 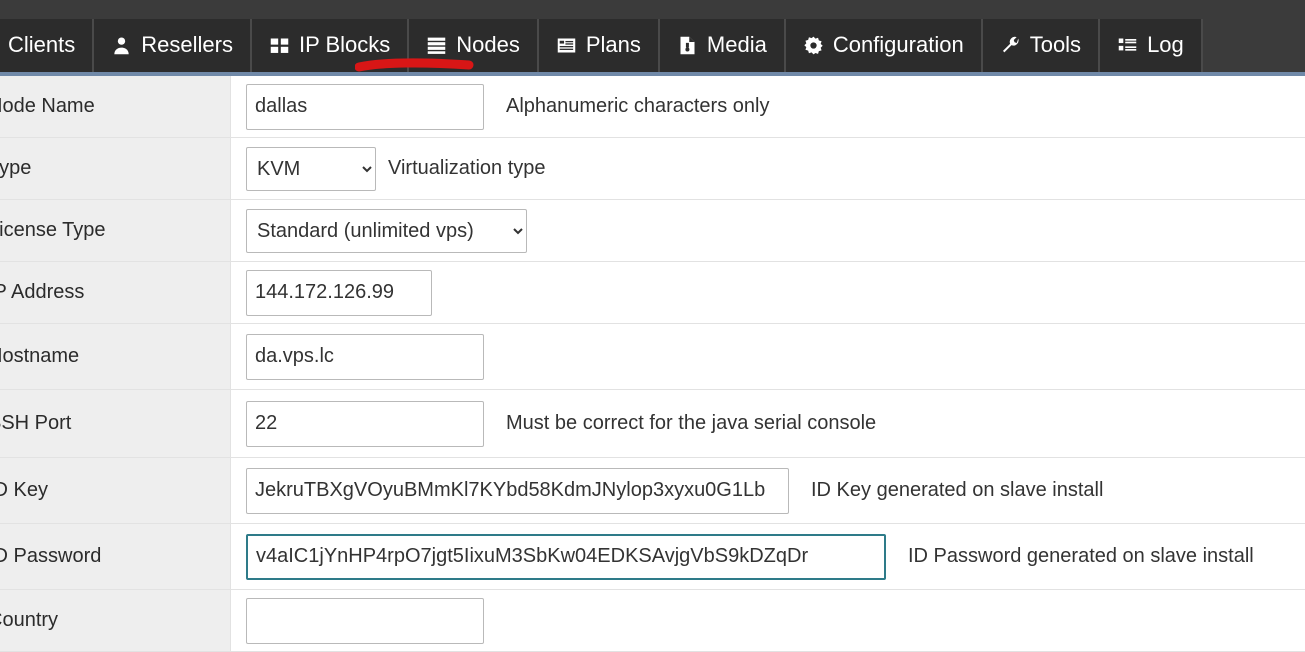 I want to click on field-label-type: Type, so click(x=115, y=168).